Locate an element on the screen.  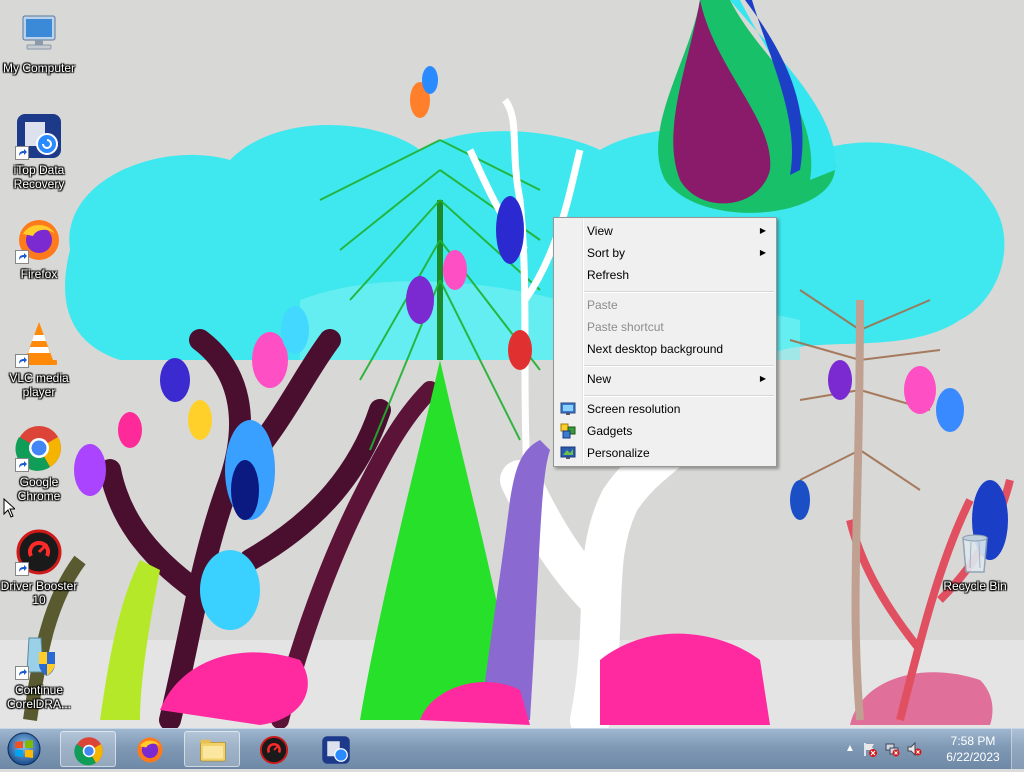
menu-item-label: Personalize is located at coordinates (618, 453).